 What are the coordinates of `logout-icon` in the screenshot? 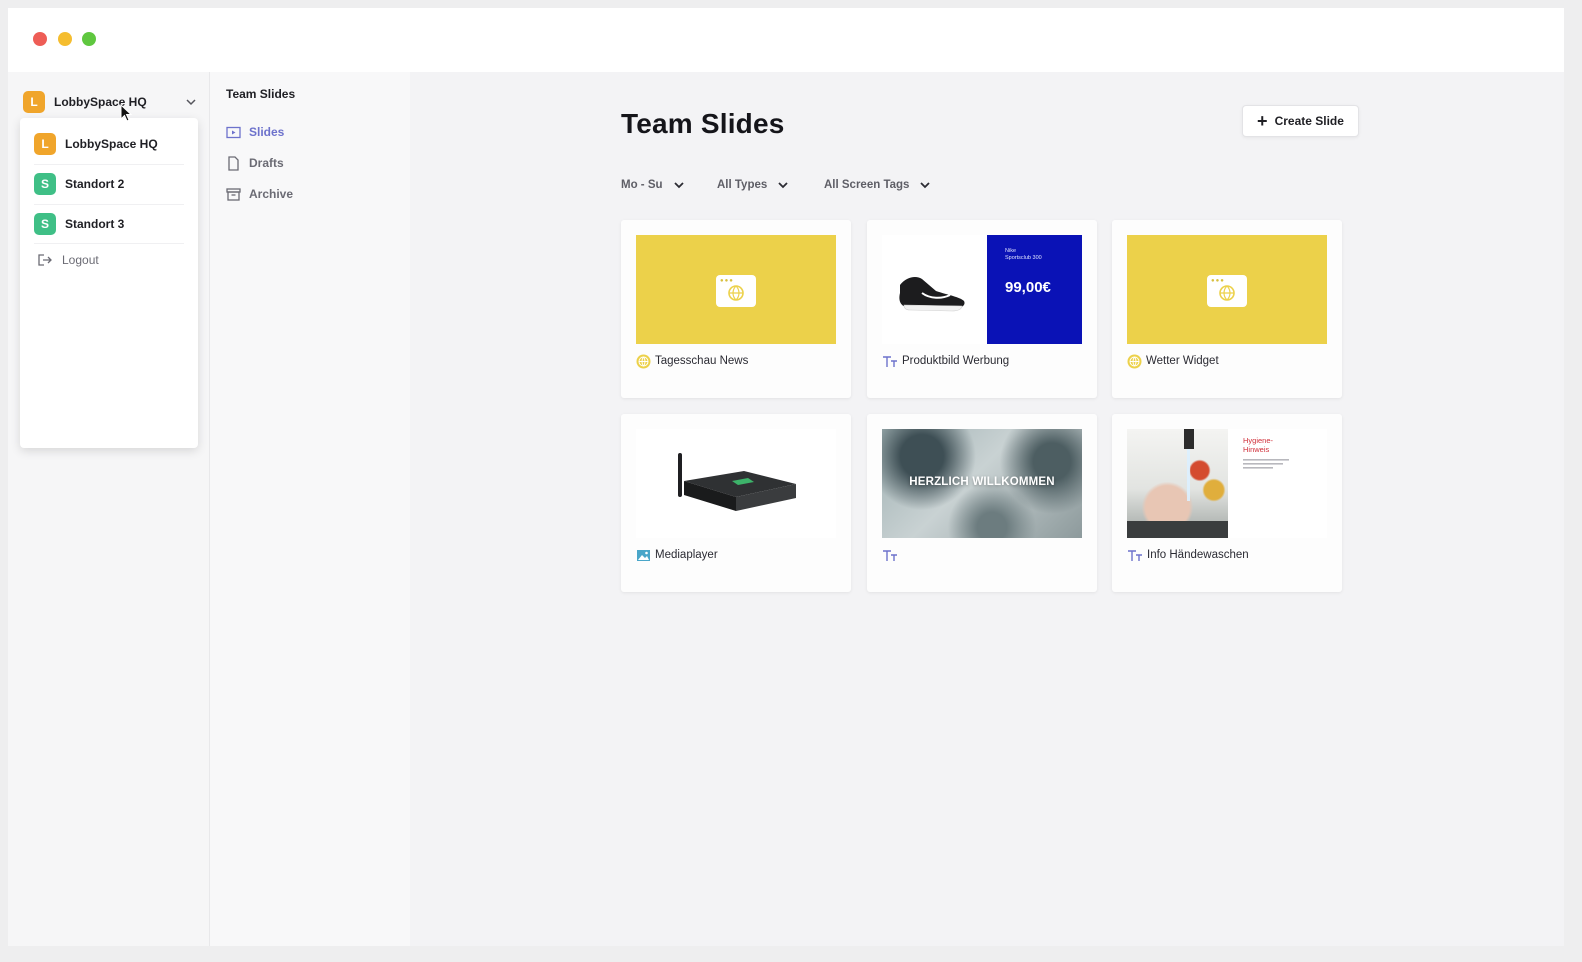 It's located at (45, 260).